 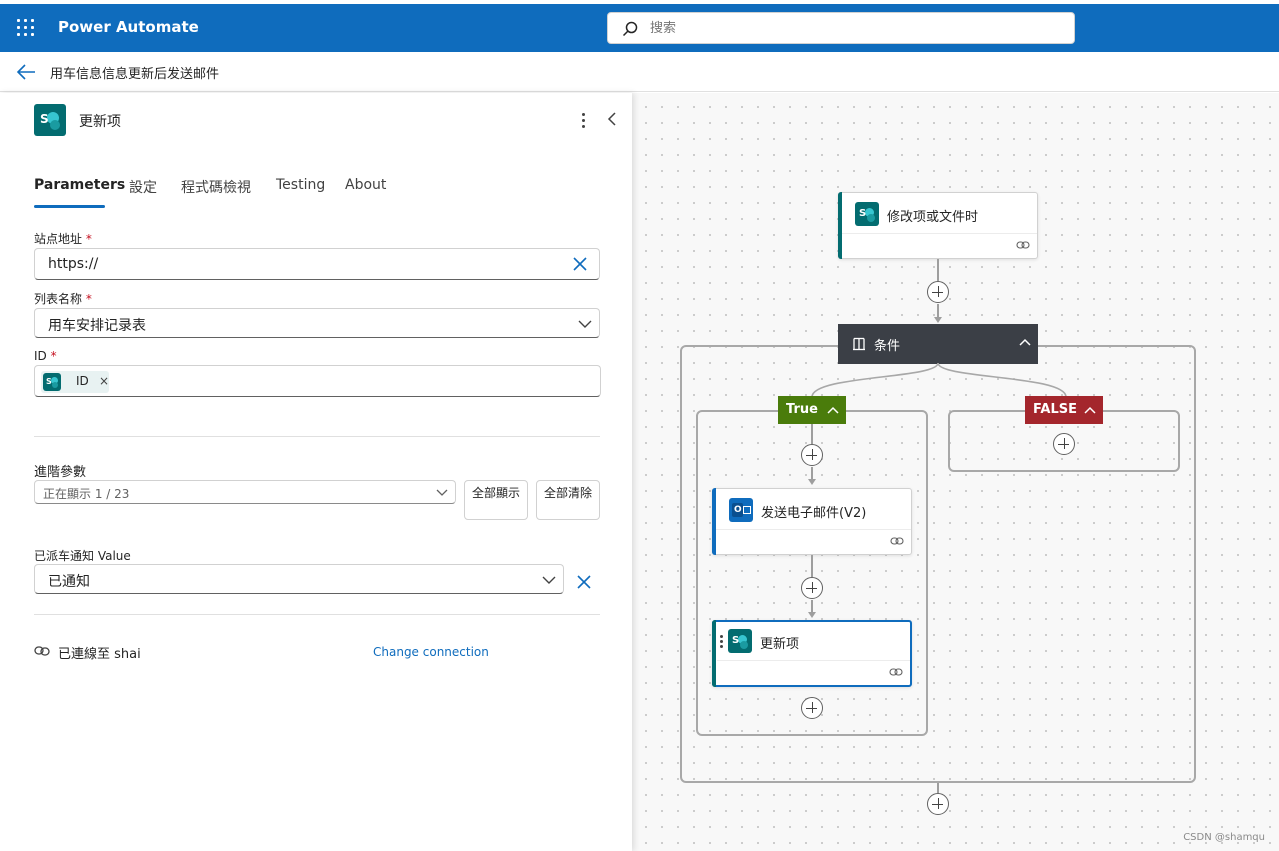 What do you see at coordinates (780, 644) in the screenshot?
I see `update-item-title: 更新项` at bounding box center [780, 644].